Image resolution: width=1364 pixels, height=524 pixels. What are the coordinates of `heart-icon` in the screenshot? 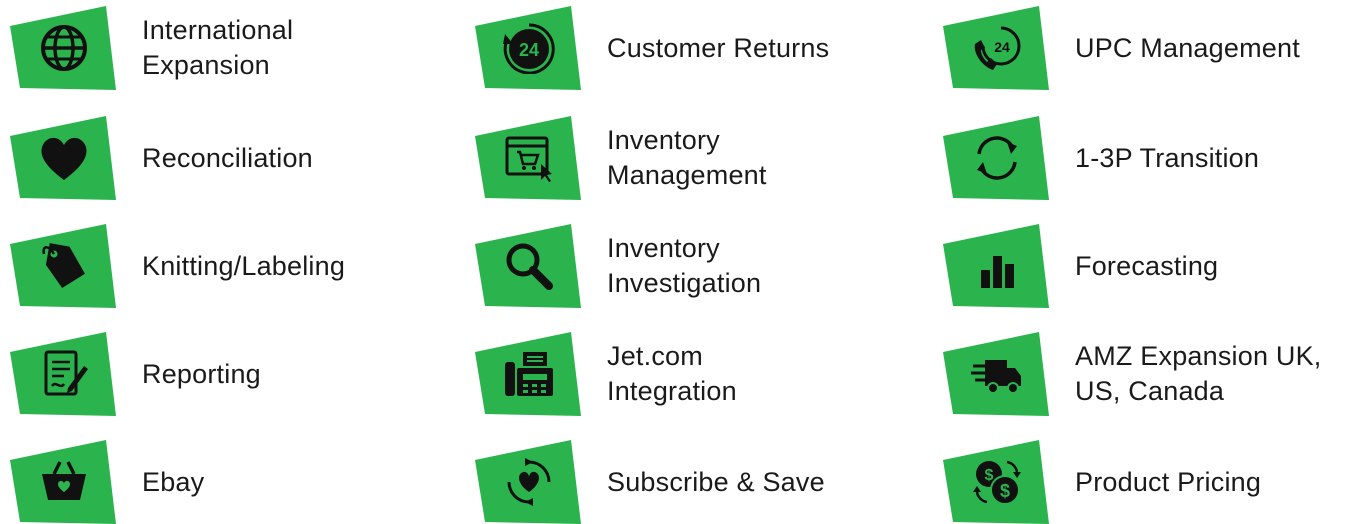 It's located at (64, 158).